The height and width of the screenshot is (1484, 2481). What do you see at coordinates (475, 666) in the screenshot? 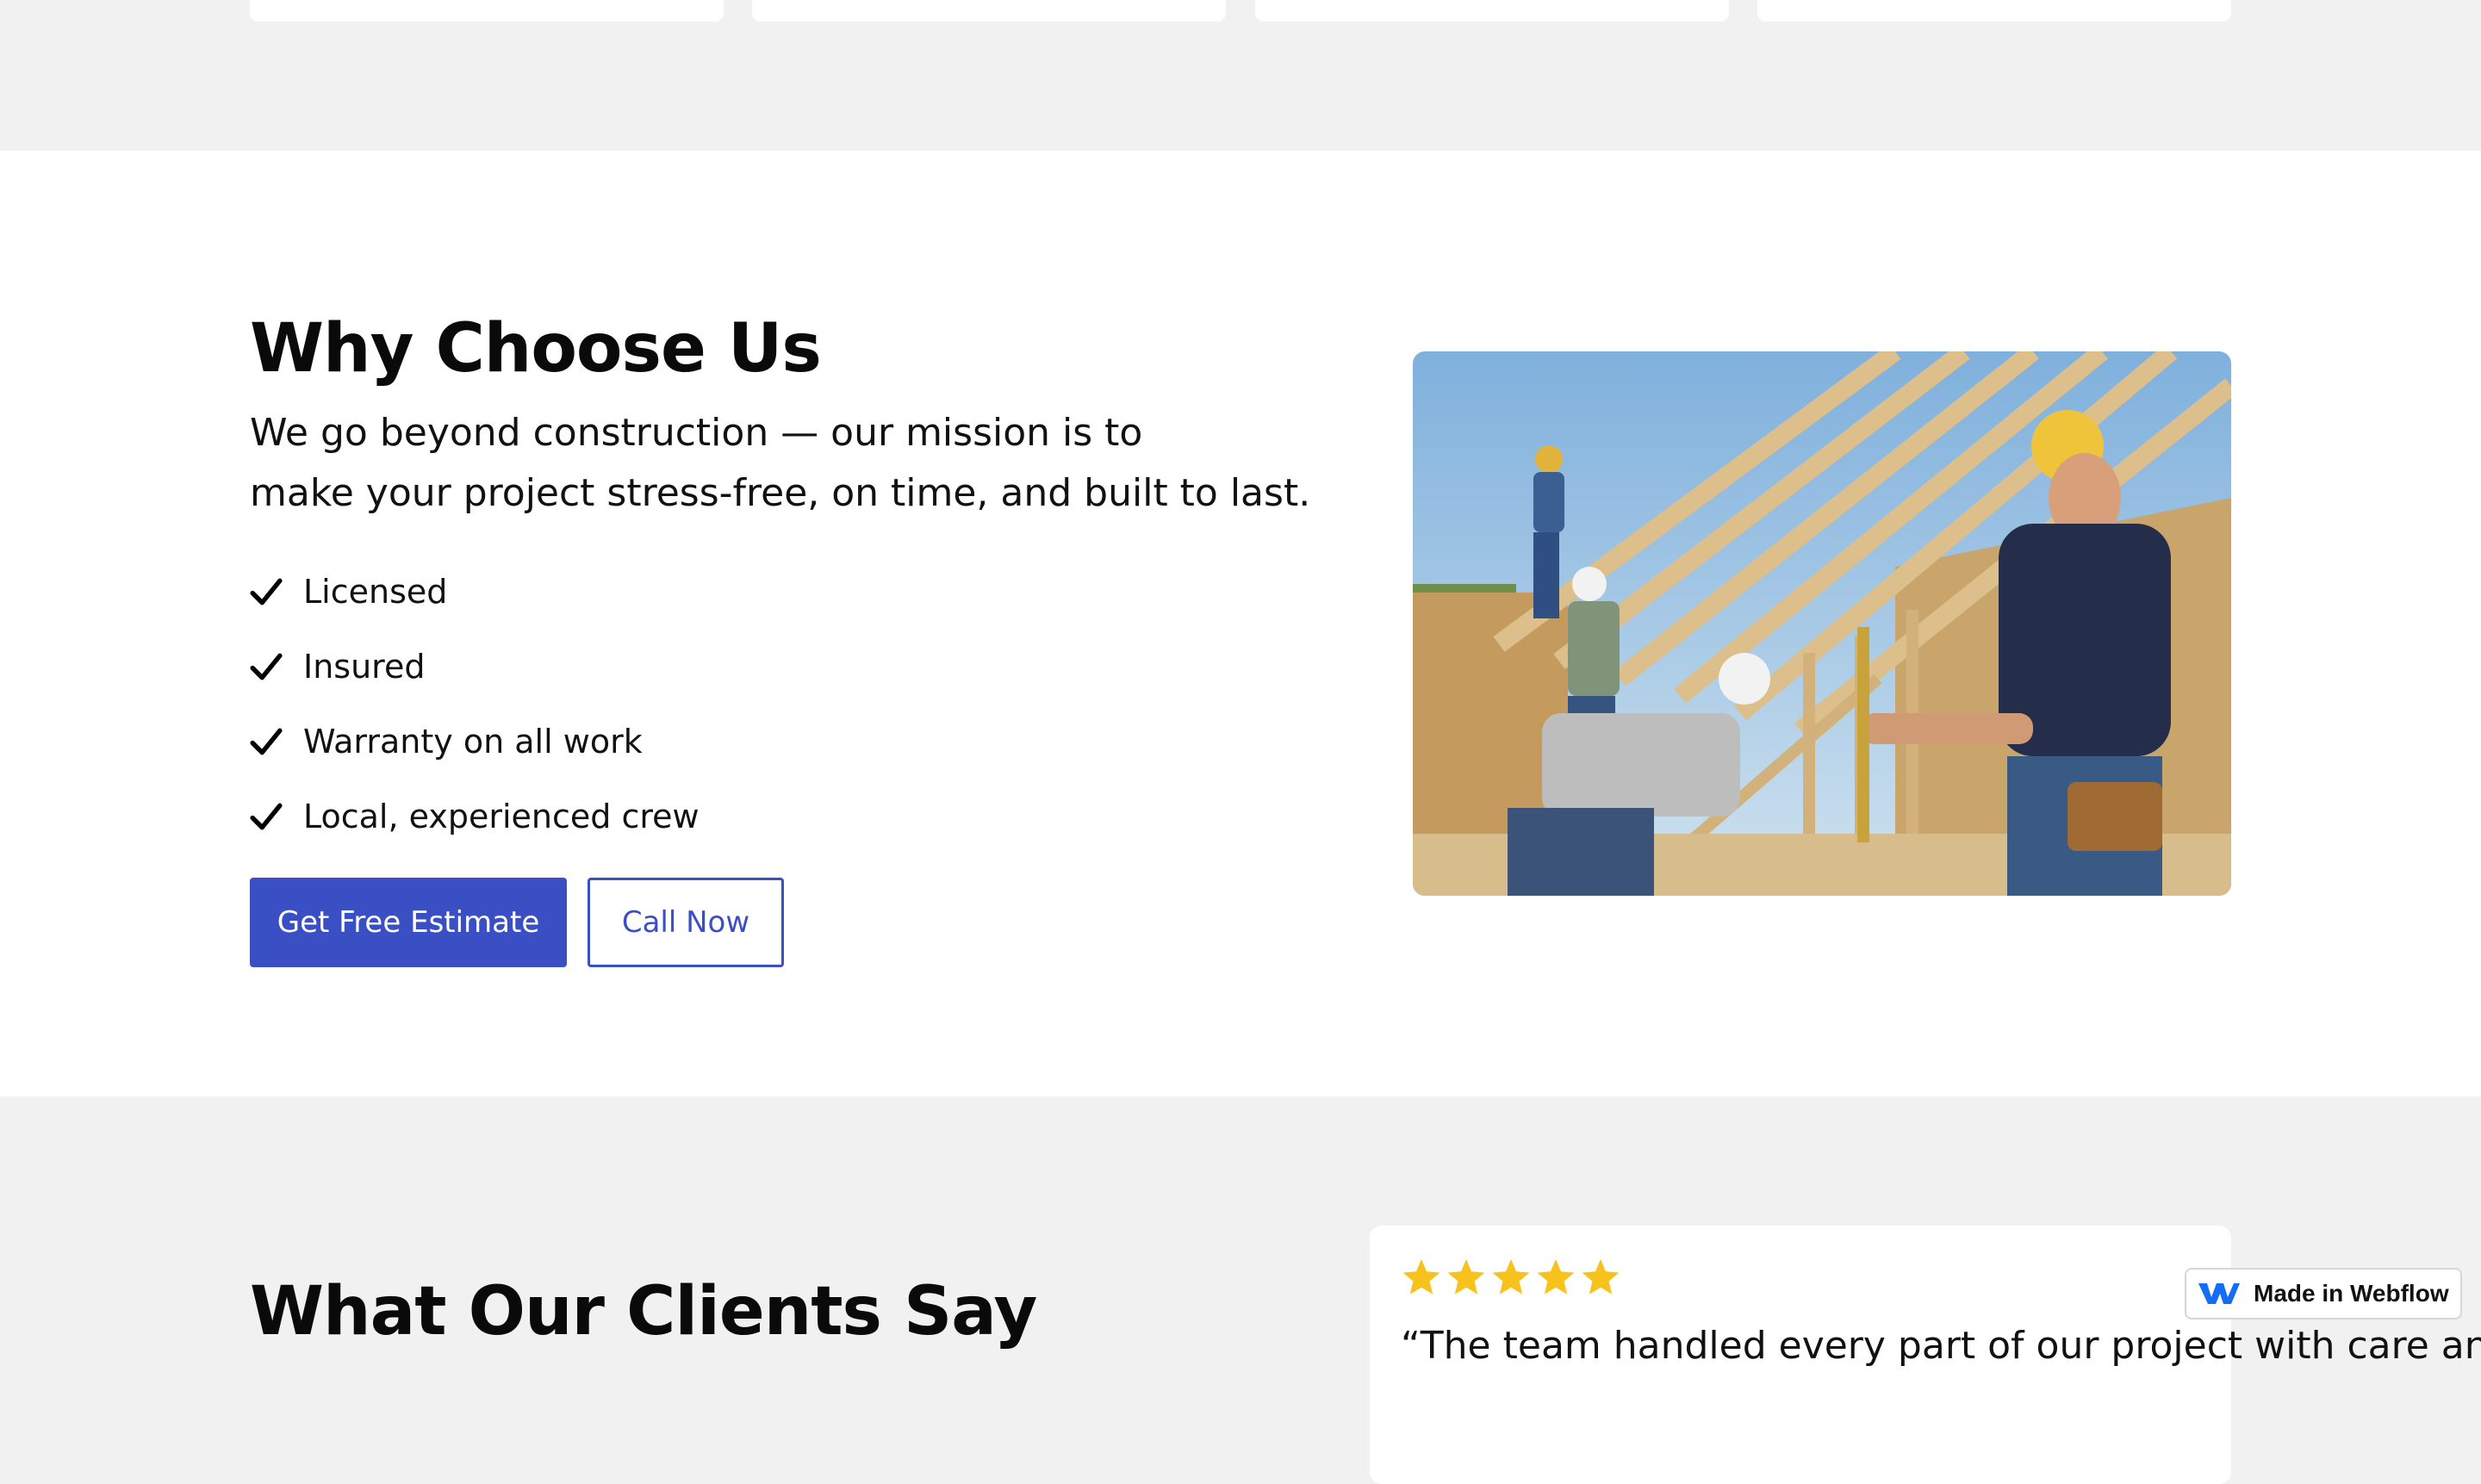
I see `feature-item: Insured` at bounding box center [475, 666].